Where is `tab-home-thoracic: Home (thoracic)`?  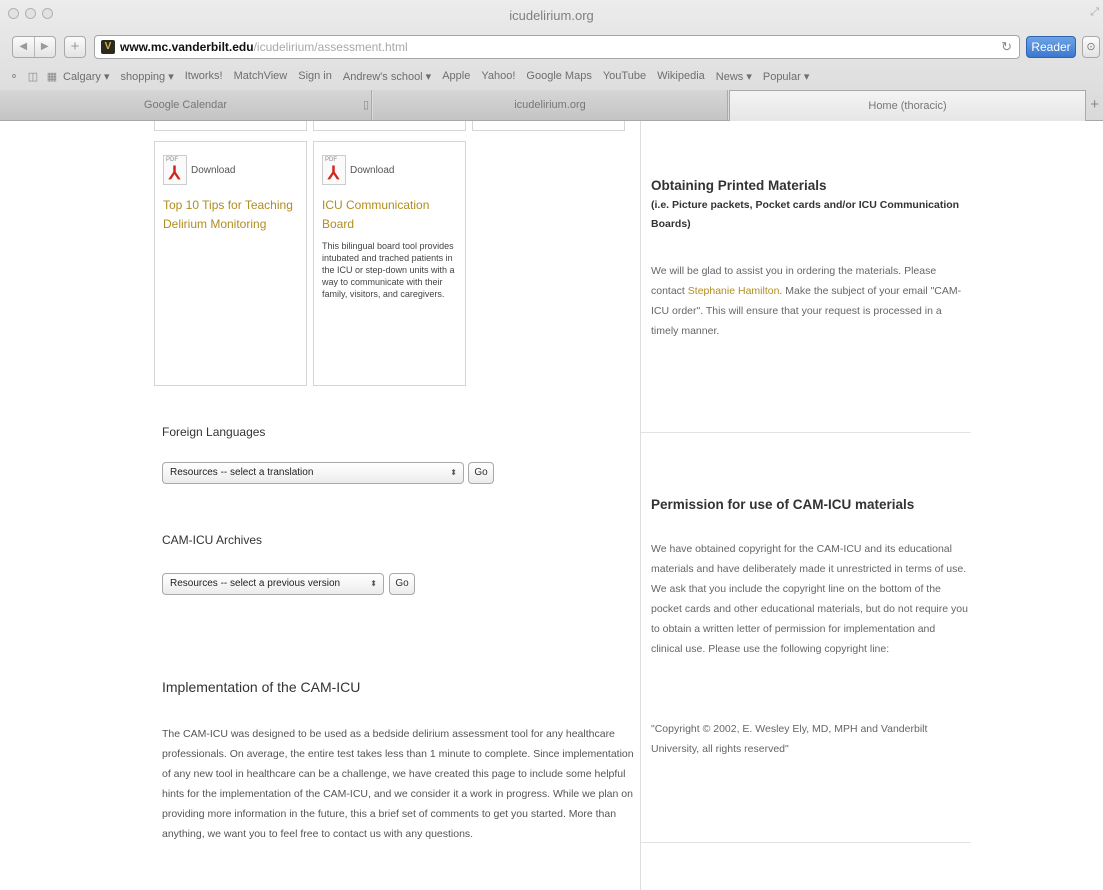
tab-home-thoracic: Home (thoracic) is located at coordinates (907, 105).